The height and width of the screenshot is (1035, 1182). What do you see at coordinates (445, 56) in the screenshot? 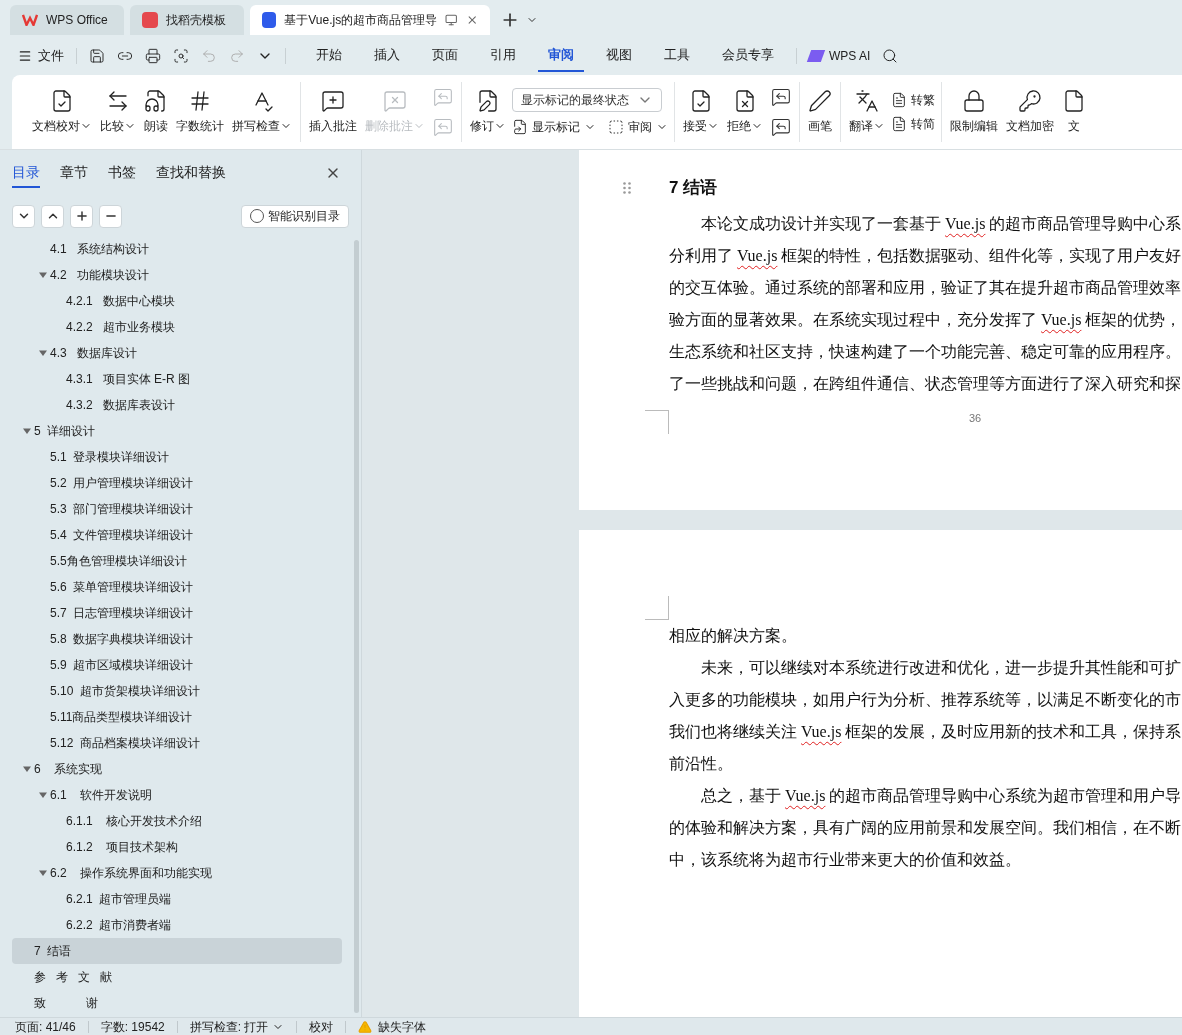
I see `menu-tab: 页面` at bounding box center [445, 56].